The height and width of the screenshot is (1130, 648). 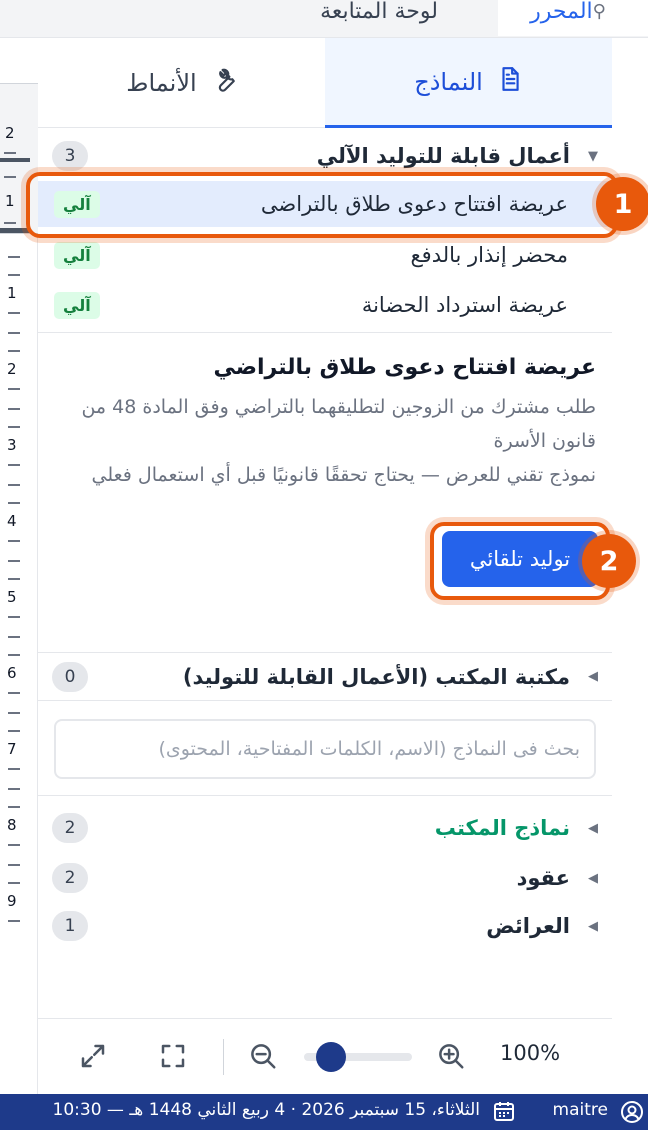 What do you see at coordinates (12, 825) in the screenshot?
I see `ruler-label: 8` at bounding box center [12, 825].